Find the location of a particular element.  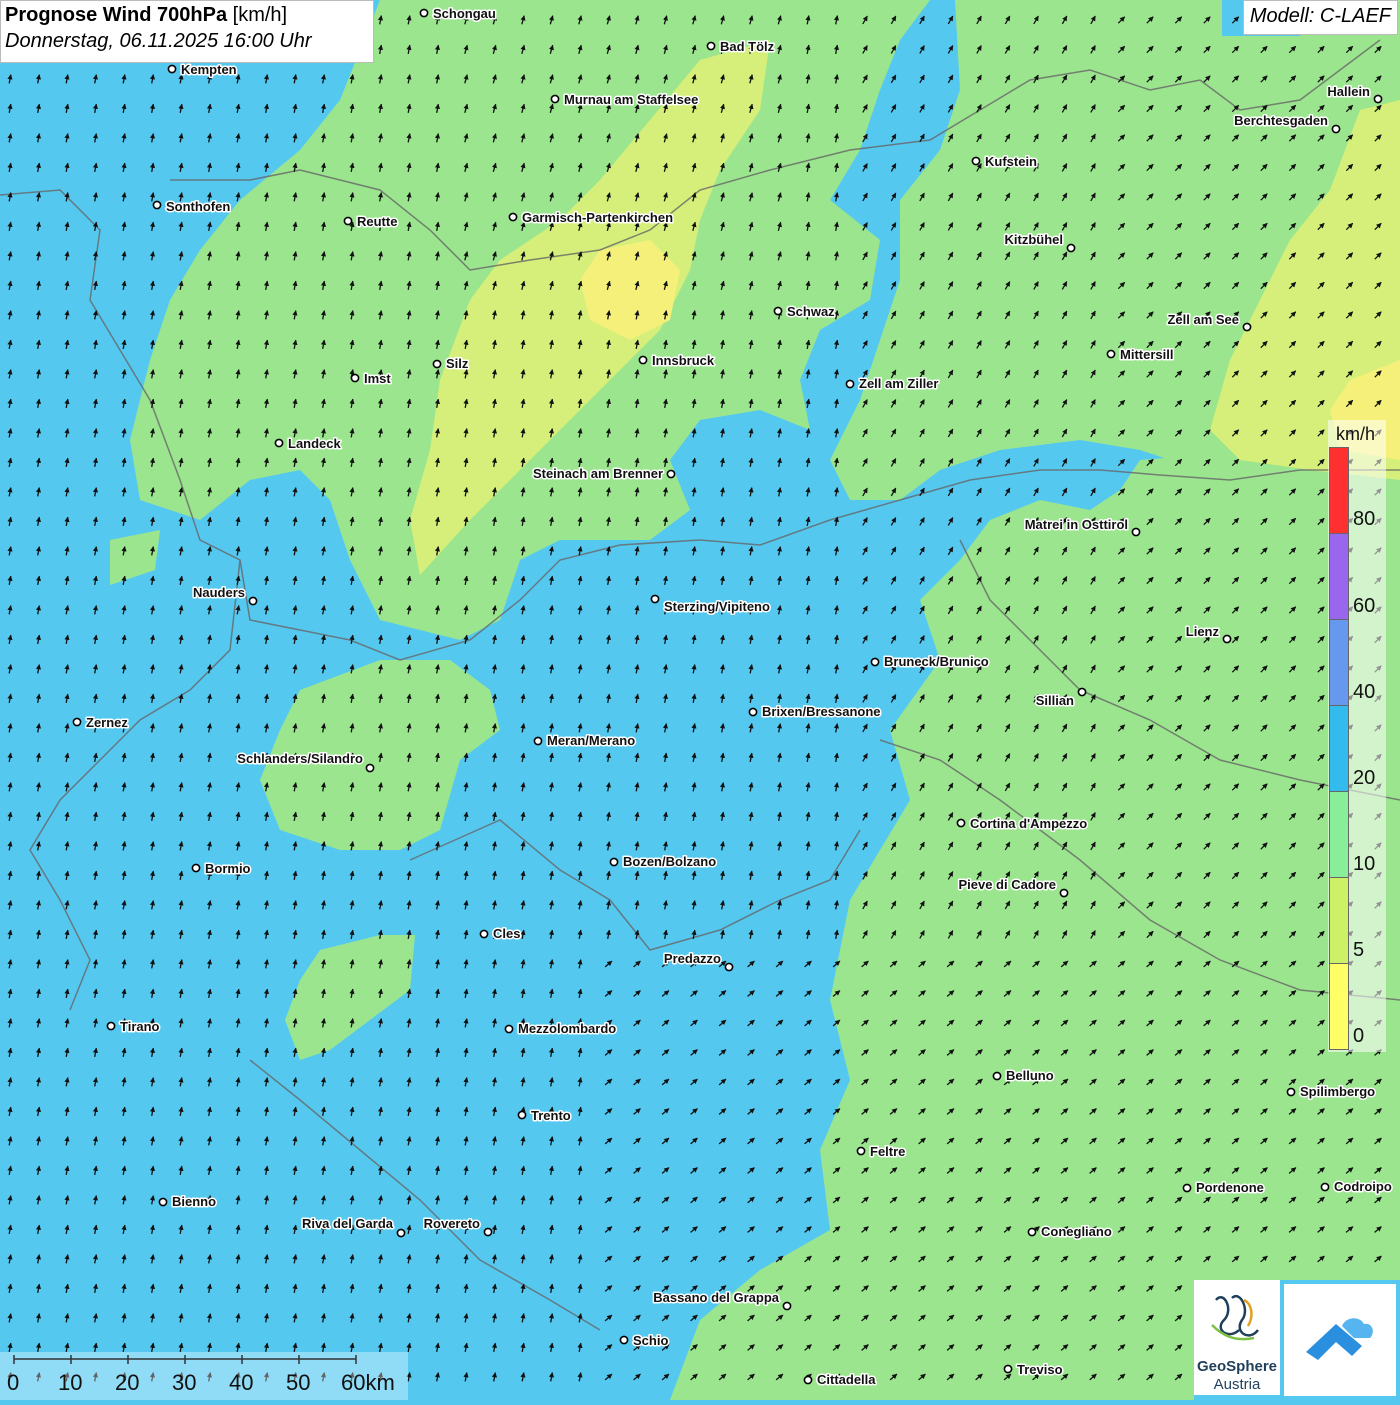

city-label: Zell am Ziller is located at coordinates (898, 383).